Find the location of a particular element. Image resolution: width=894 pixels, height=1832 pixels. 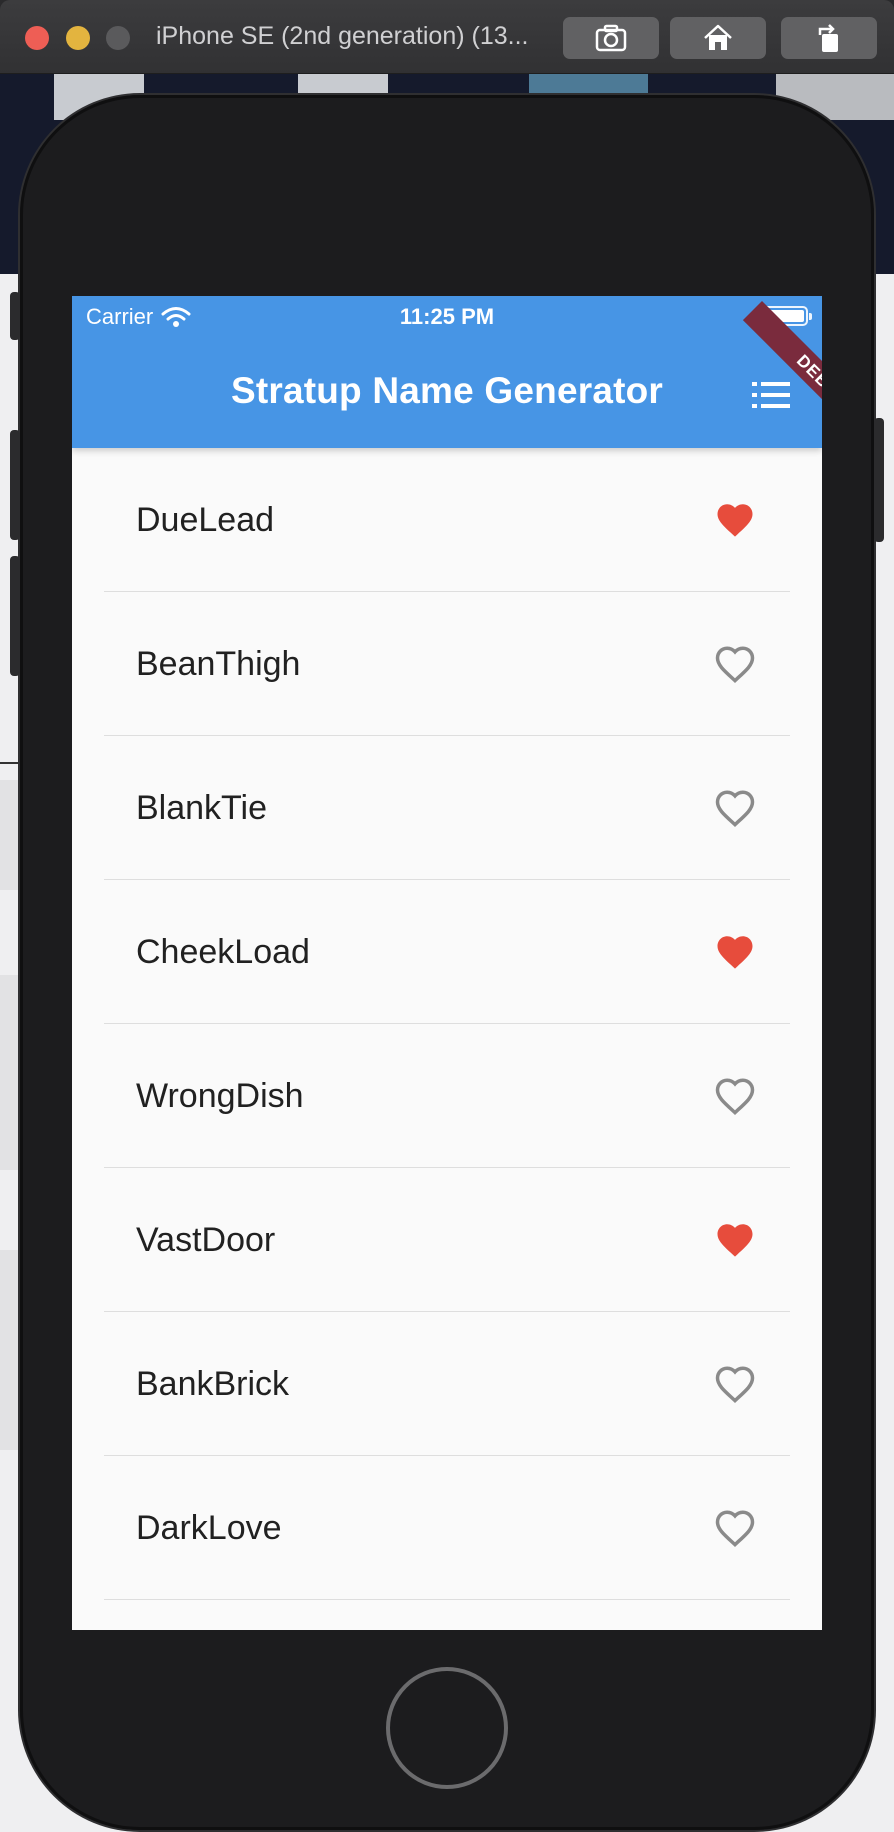

list-item-label: CheekLoad is located at coordinates (223, 952).